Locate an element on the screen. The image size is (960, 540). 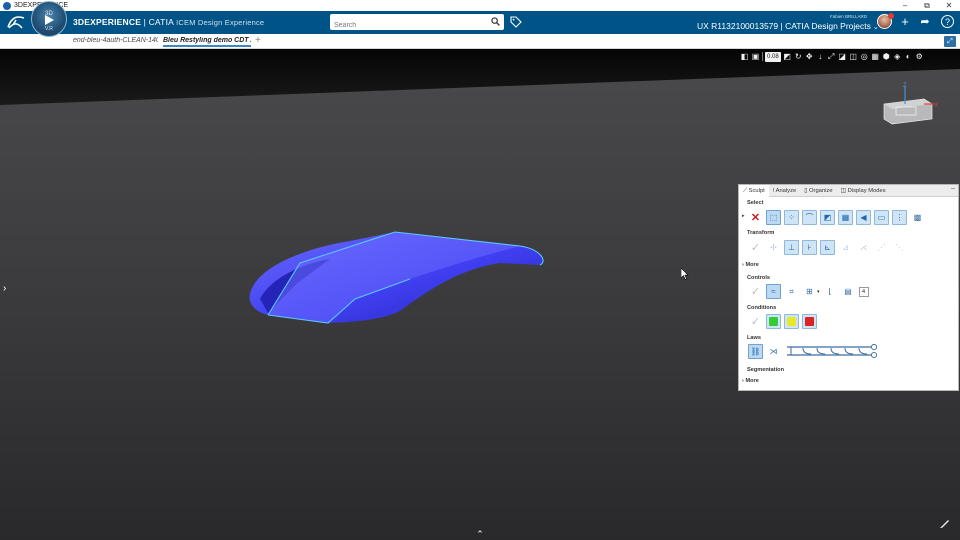
dassault-logo-icon is located at coordinates (17, 22).